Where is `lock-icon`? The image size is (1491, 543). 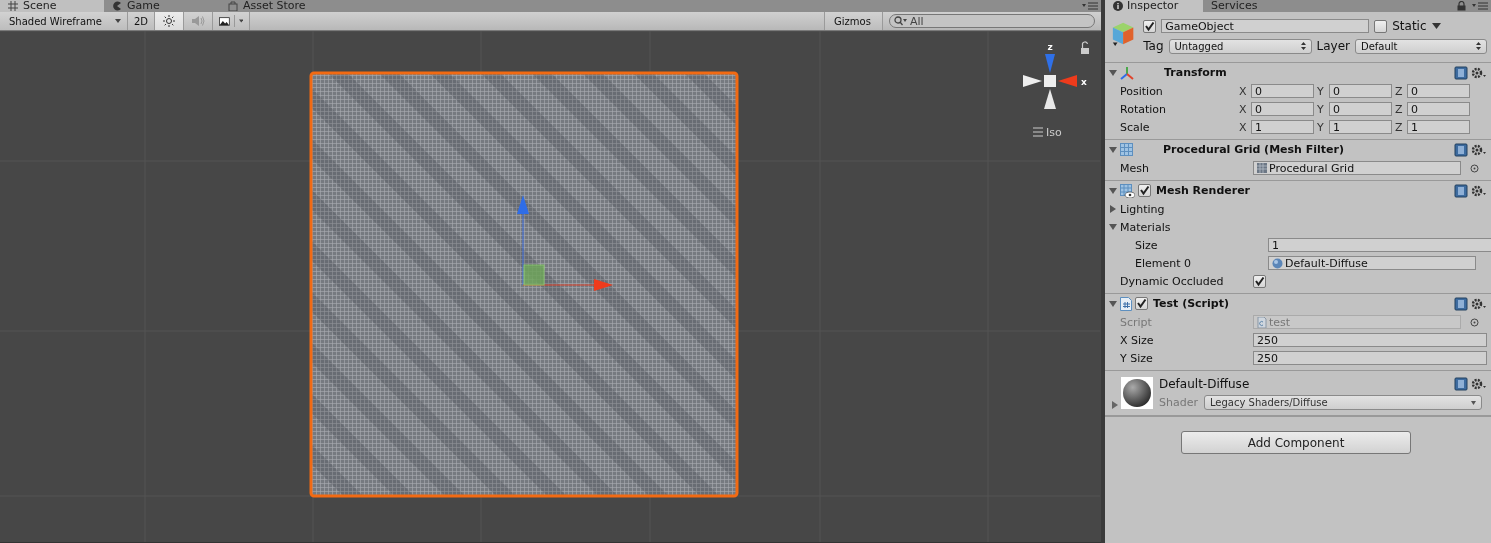
lock-icon is located at coordinates (1461, 6).